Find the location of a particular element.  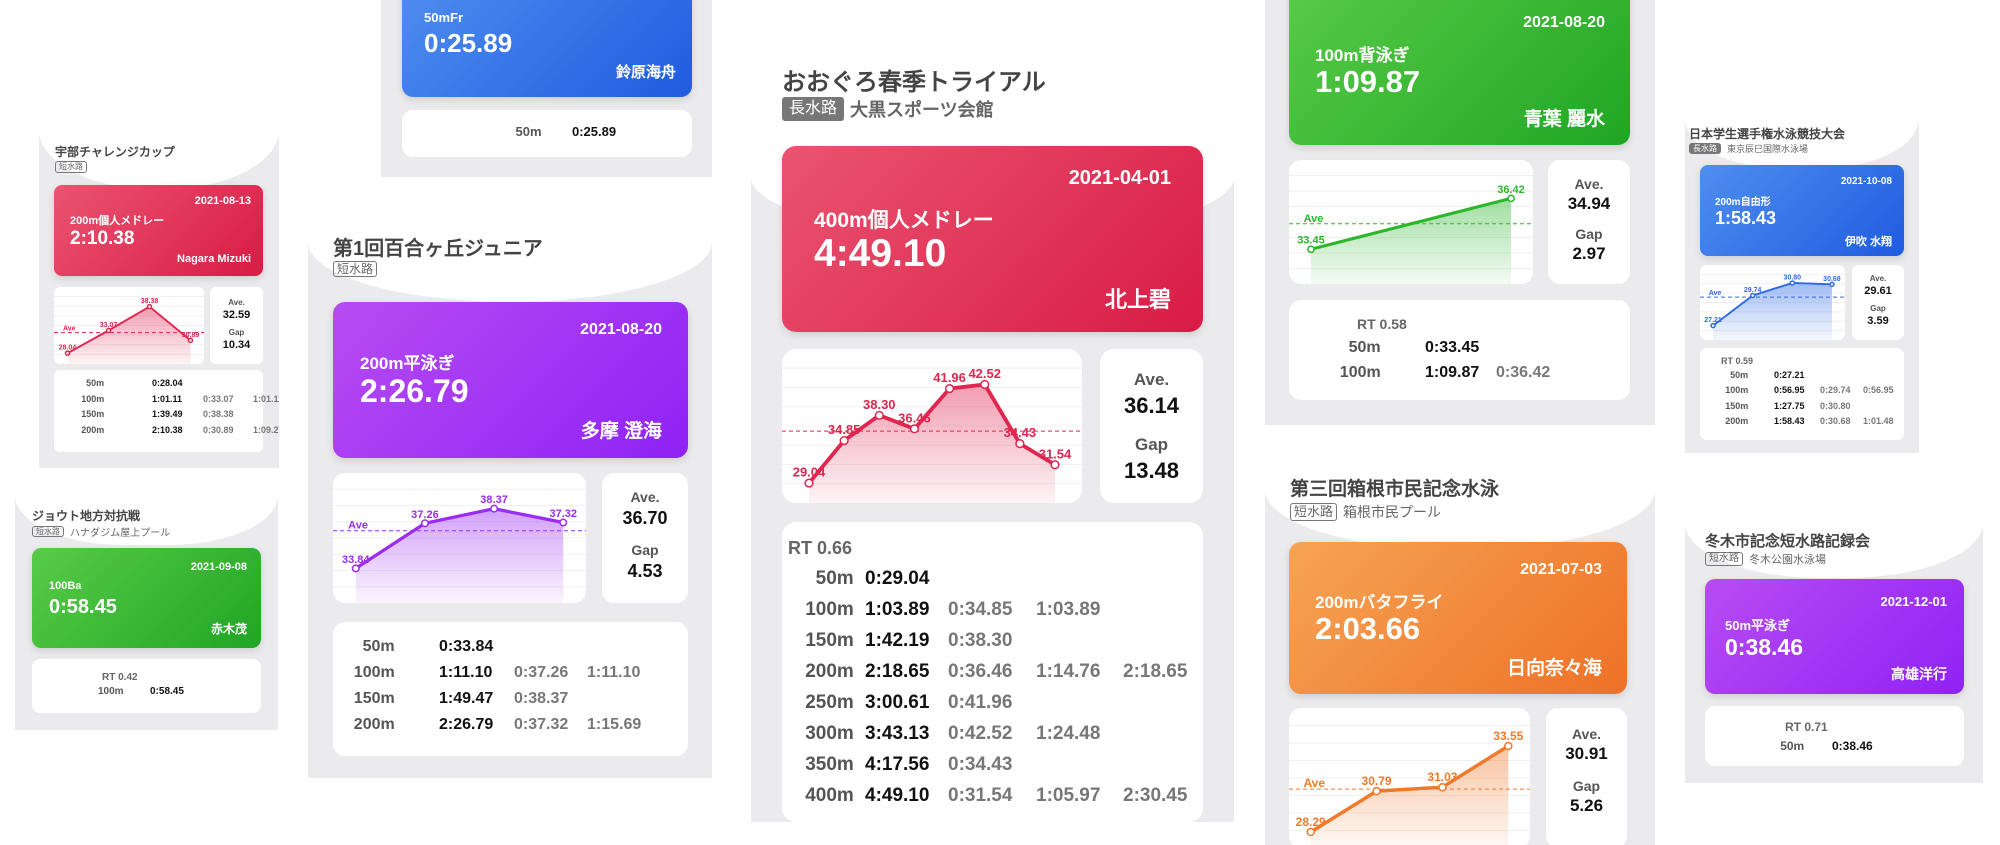

data-label: 36.42 is located at coordinates (1511, 190).